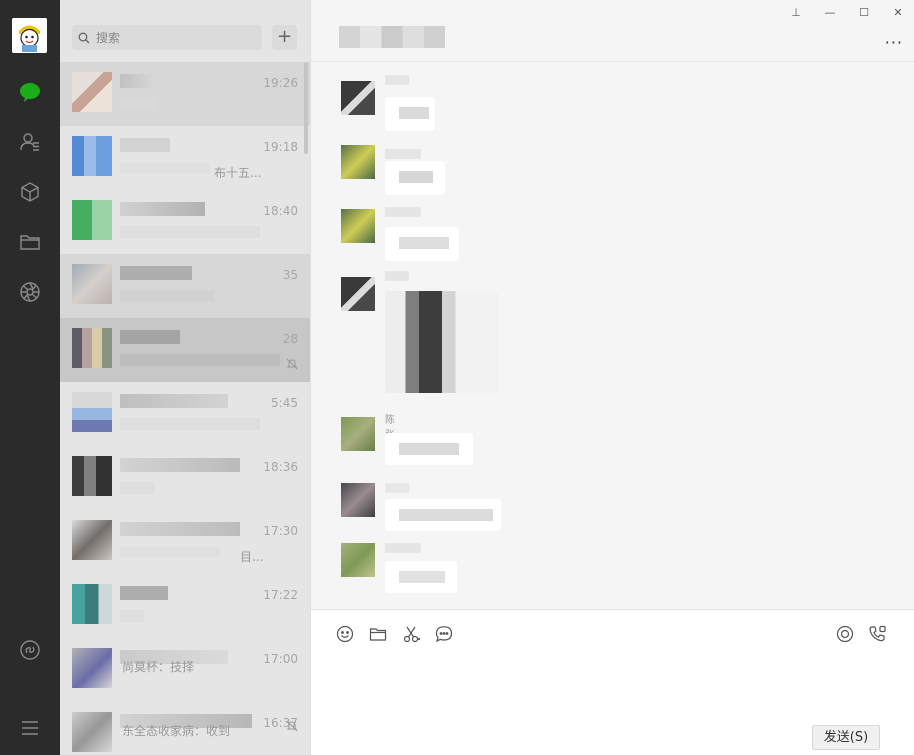 This screenshot has height=755, width=914. Describe the element at coordinates (898, 12) in the screenshot. I see `close-button: ✕` at that location.